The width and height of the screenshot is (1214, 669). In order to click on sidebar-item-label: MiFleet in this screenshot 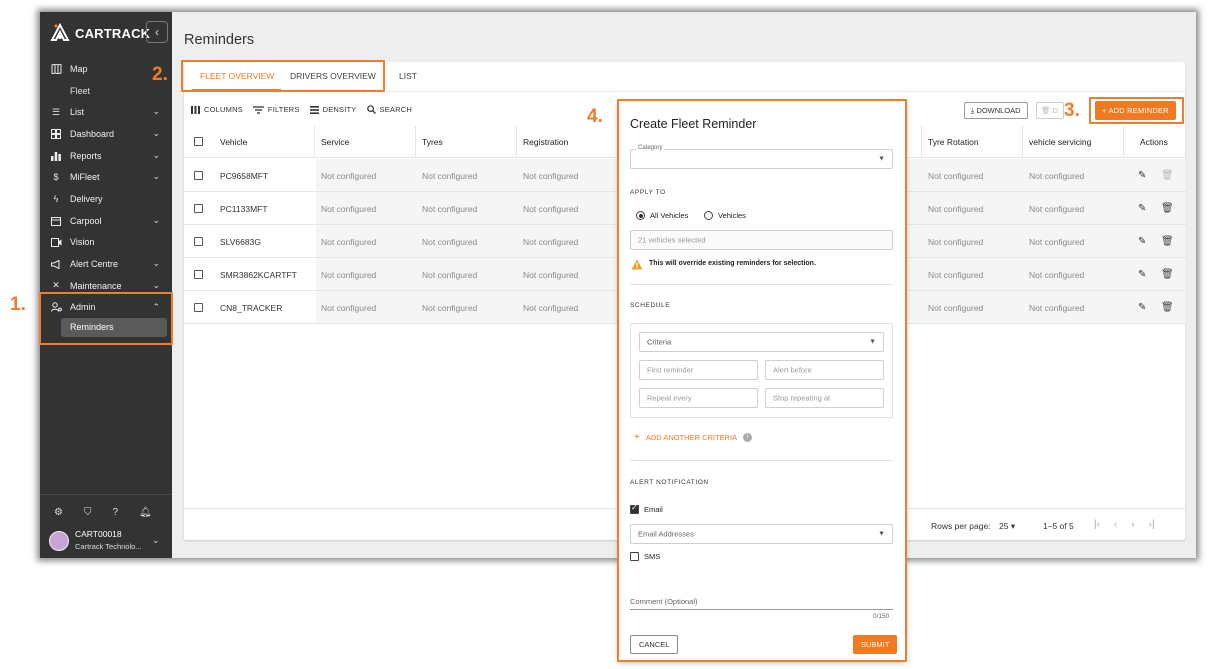, I will do `click(85, 177)`.